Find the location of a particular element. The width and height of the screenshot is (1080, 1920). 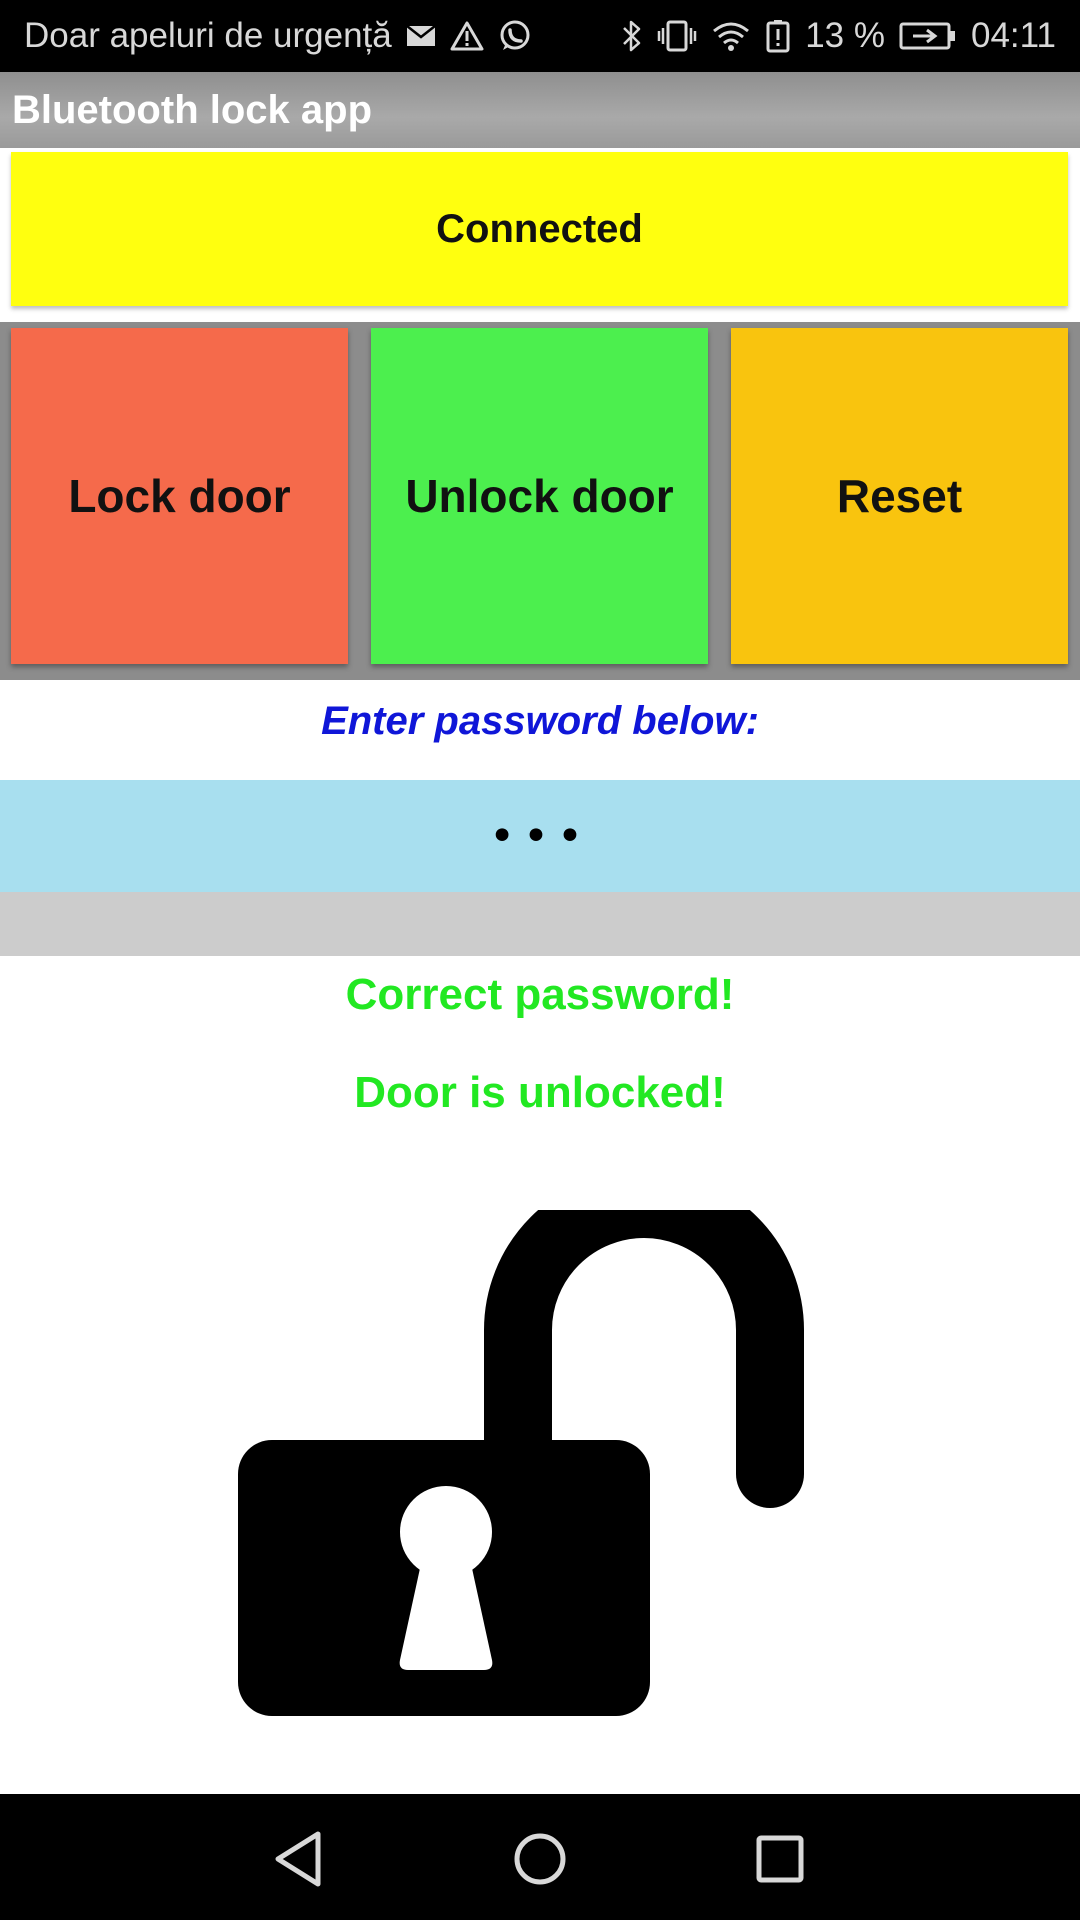

wifi-icon is located at coordinates (731, 36).